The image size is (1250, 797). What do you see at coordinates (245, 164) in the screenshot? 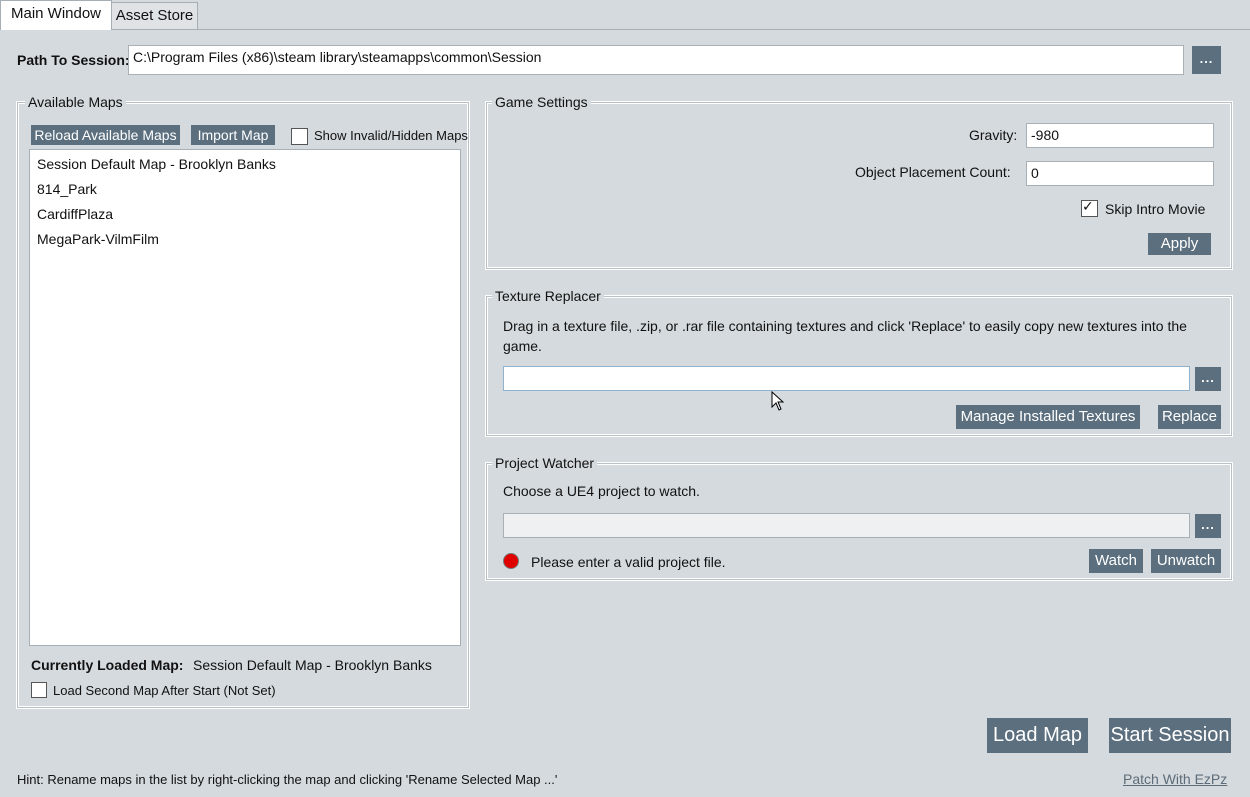
I see `list-item: Session Default Map - Brooklyn Banks` at bounding box center [245, 164].